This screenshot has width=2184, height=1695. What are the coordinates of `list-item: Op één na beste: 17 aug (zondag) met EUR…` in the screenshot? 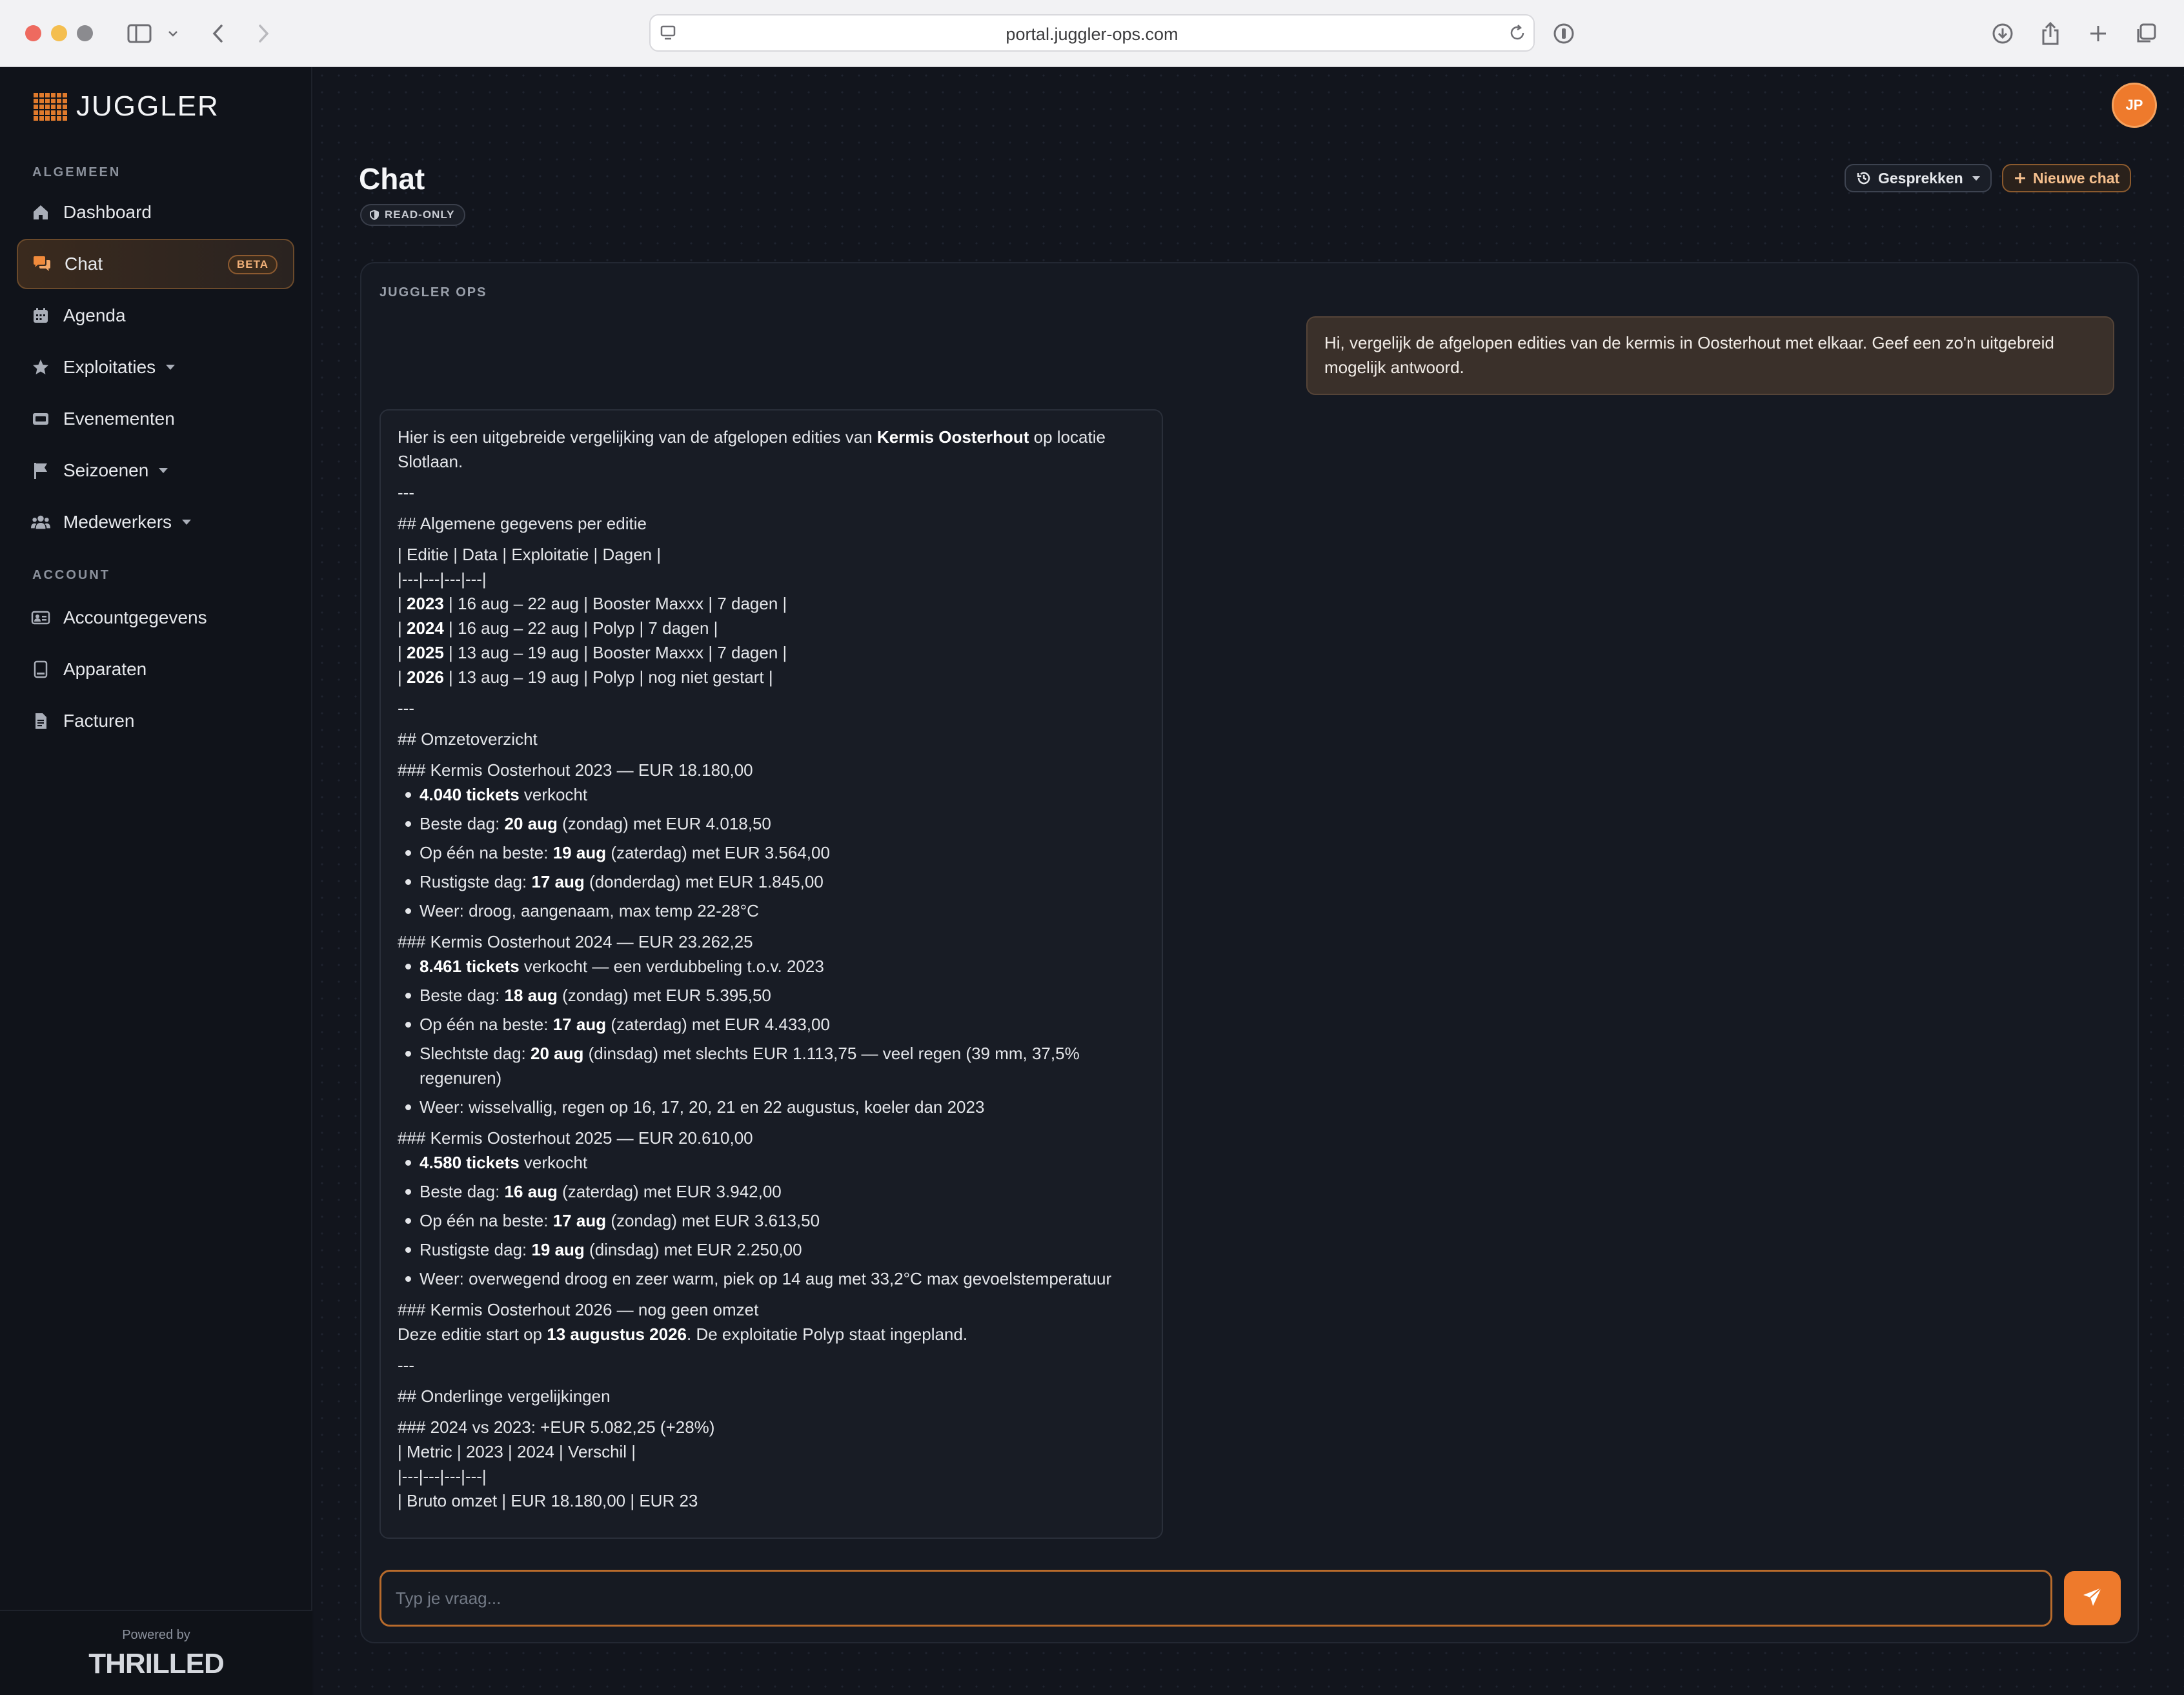 It's located at (772, 1220).